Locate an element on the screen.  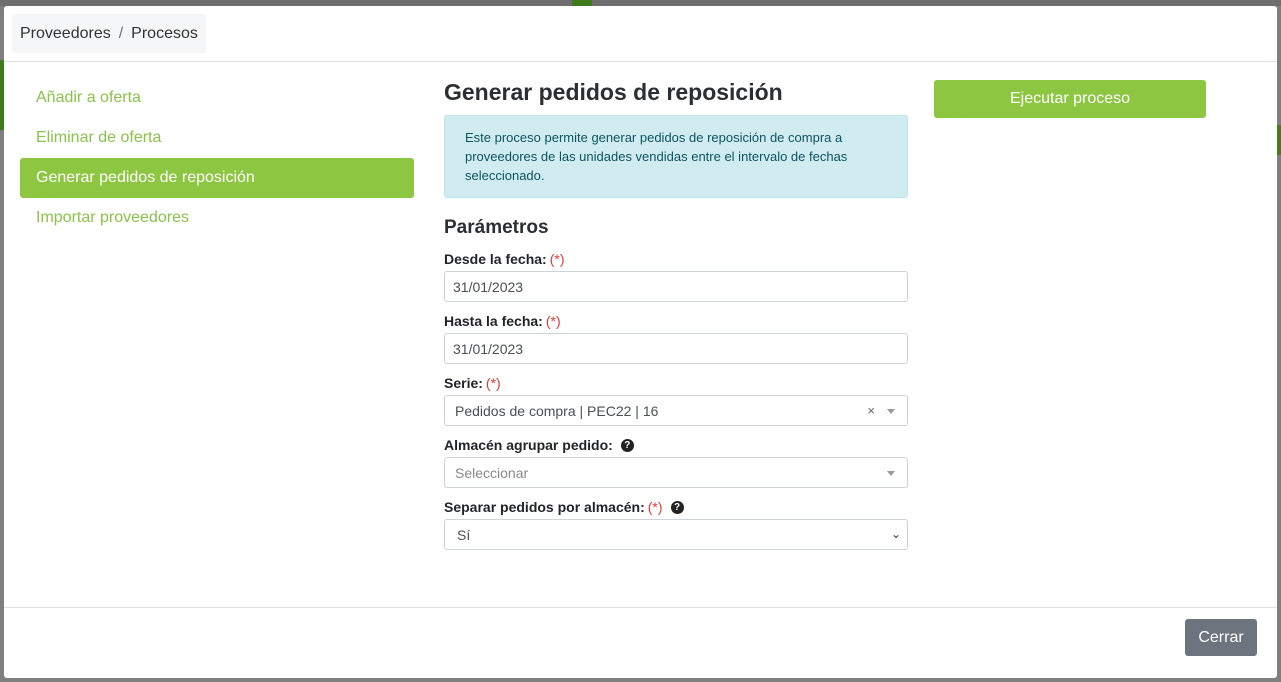
hasta-label: Hasta la fecha: (*) is located at coordinates (676, 321).